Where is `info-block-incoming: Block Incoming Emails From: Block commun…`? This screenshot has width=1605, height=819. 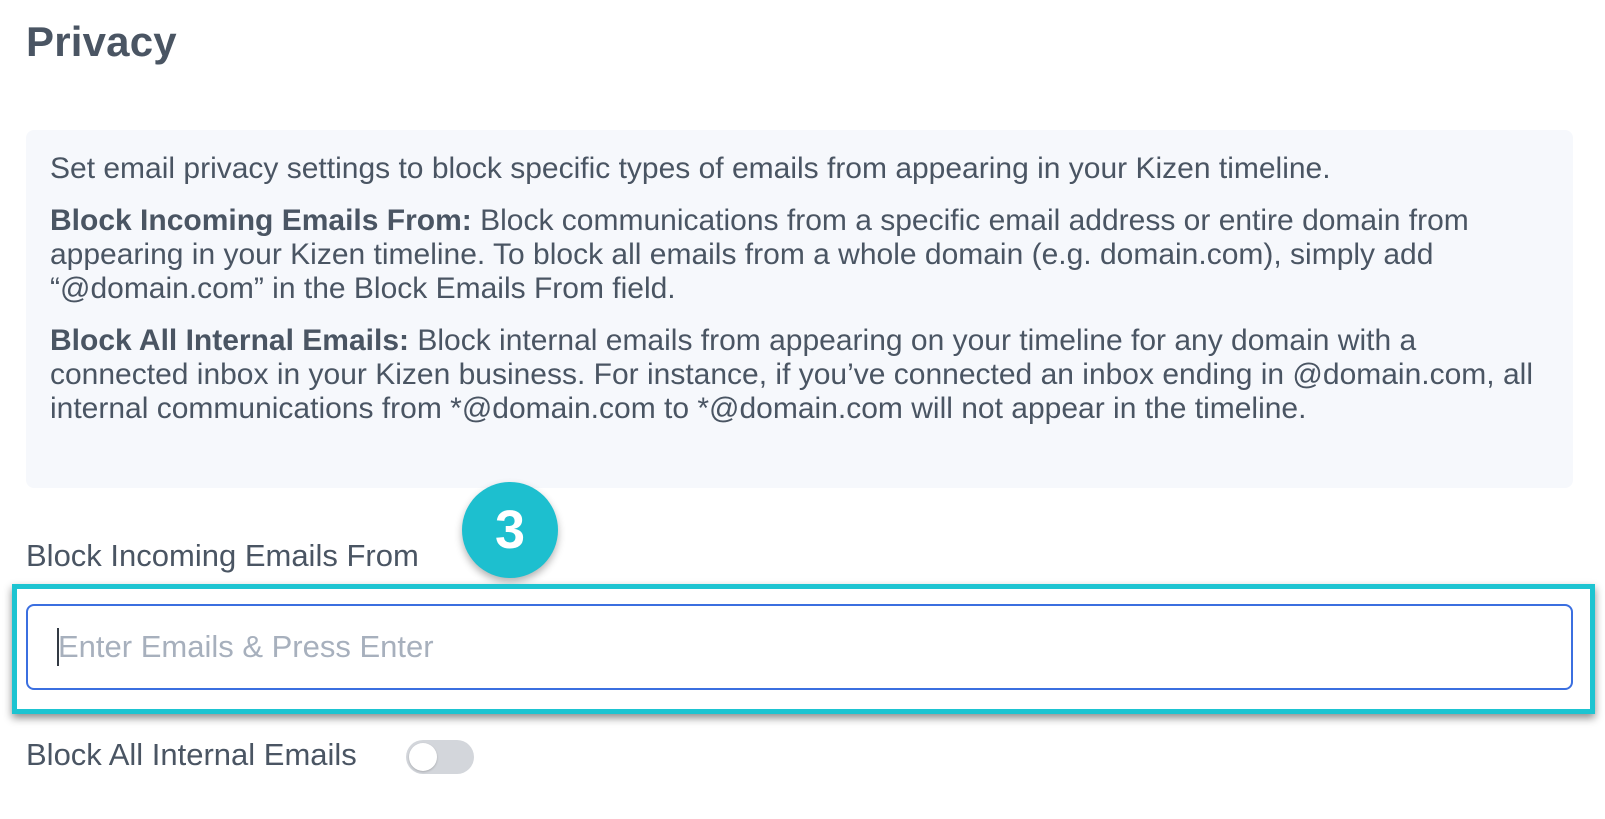
info-block-incoming: Block Incoming Emails From: Block commun… is located at coordinates (799, 255).